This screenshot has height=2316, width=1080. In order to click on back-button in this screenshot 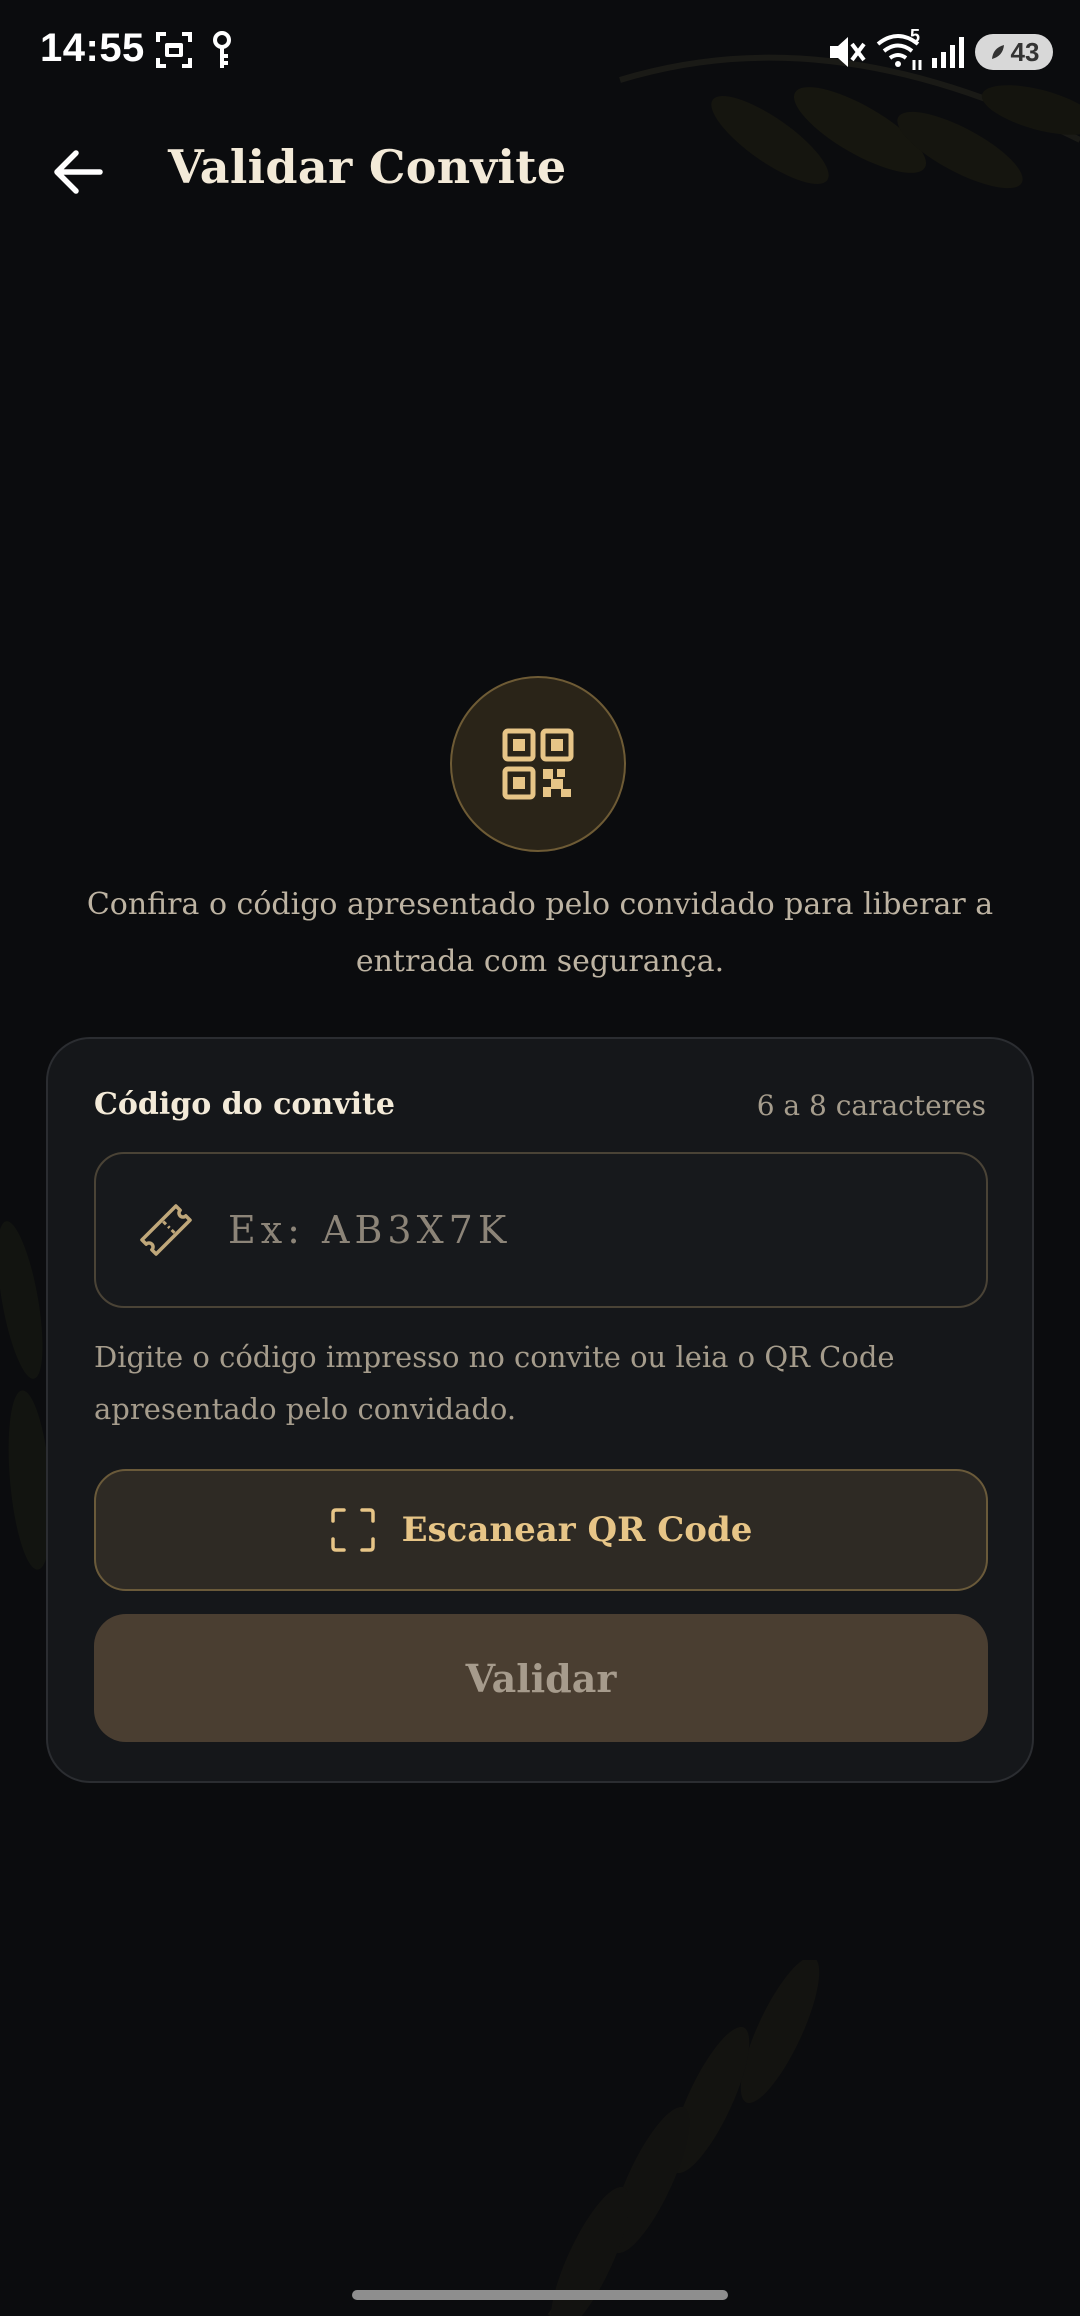, I will do `click(78, 172)`.